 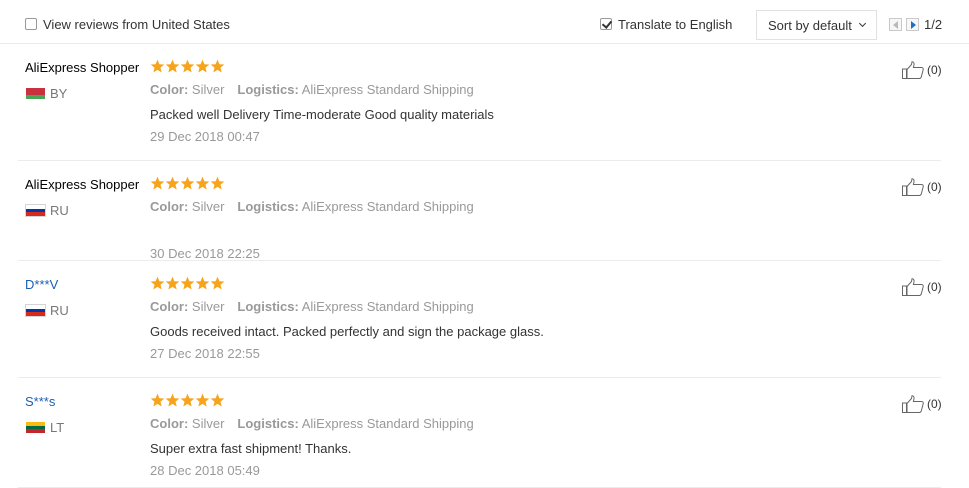 I want to click on translate-label: Translate to English, so click(x=675, y=24).